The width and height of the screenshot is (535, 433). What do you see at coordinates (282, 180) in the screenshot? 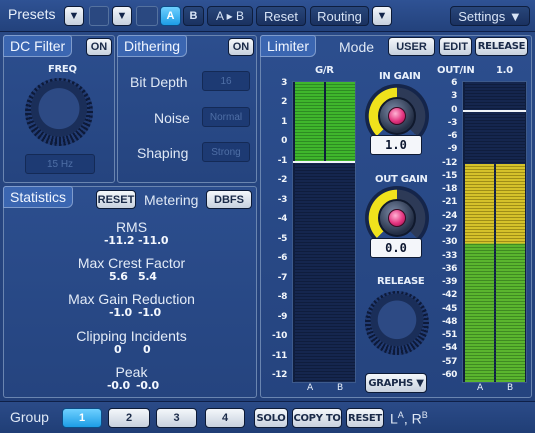
I see `gr-scale-tick: -2` at bounding box center [282, 180].